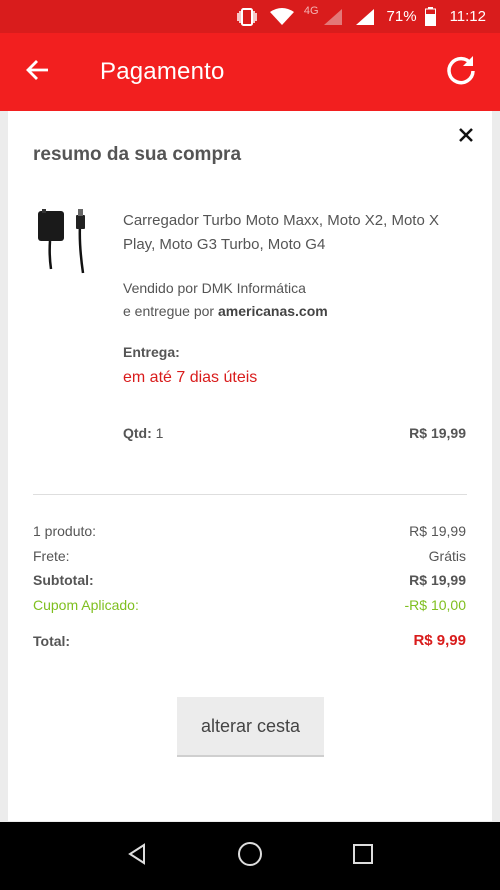 This screenshot has width=500, height=890. I want to click on totals-value: Grátis, so click(447, 555).